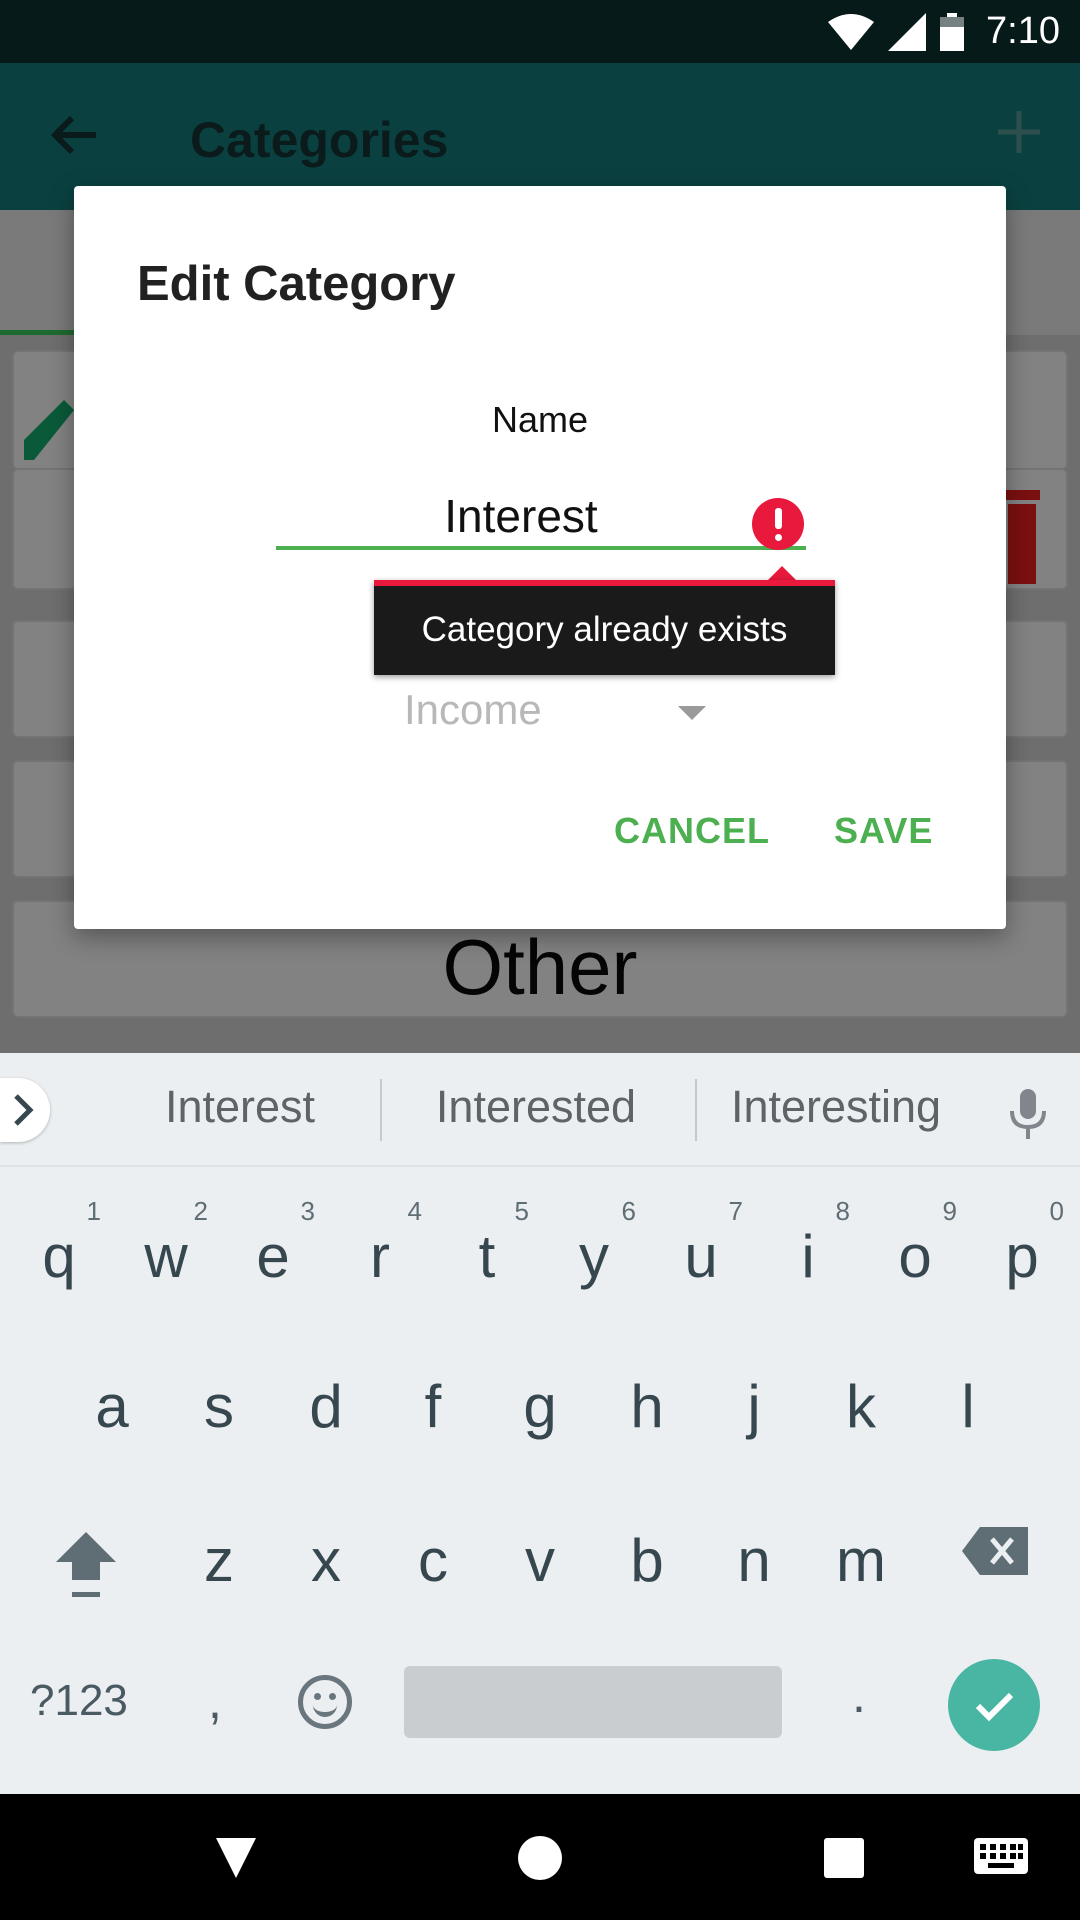  Describe the element at coordinates (473, 709) in the screenshot. I see `type-selected-value: Income` at that location.